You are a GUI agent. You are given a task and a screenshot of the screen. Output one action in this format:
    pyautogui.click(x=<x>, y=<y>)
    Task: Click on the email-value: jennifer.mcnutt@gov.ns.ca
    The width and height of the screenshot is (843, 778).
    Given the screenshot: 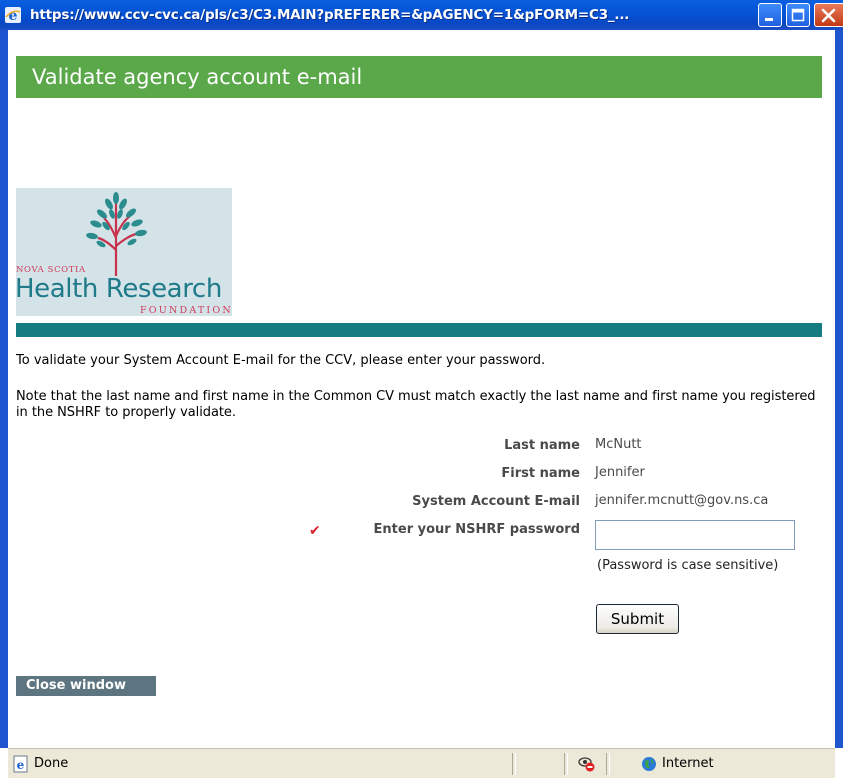 What is the action you would take?
    pyautogui.click(x=682, y=500)
    